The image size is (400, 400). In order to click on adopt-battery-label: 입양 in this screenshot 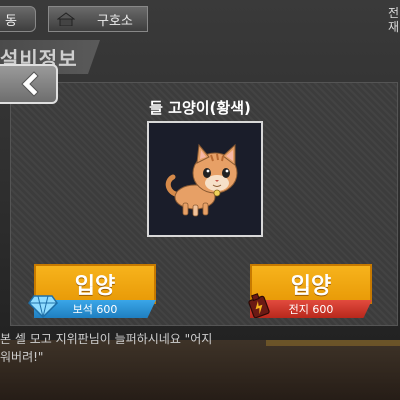, I will do `click(311, 286)`.